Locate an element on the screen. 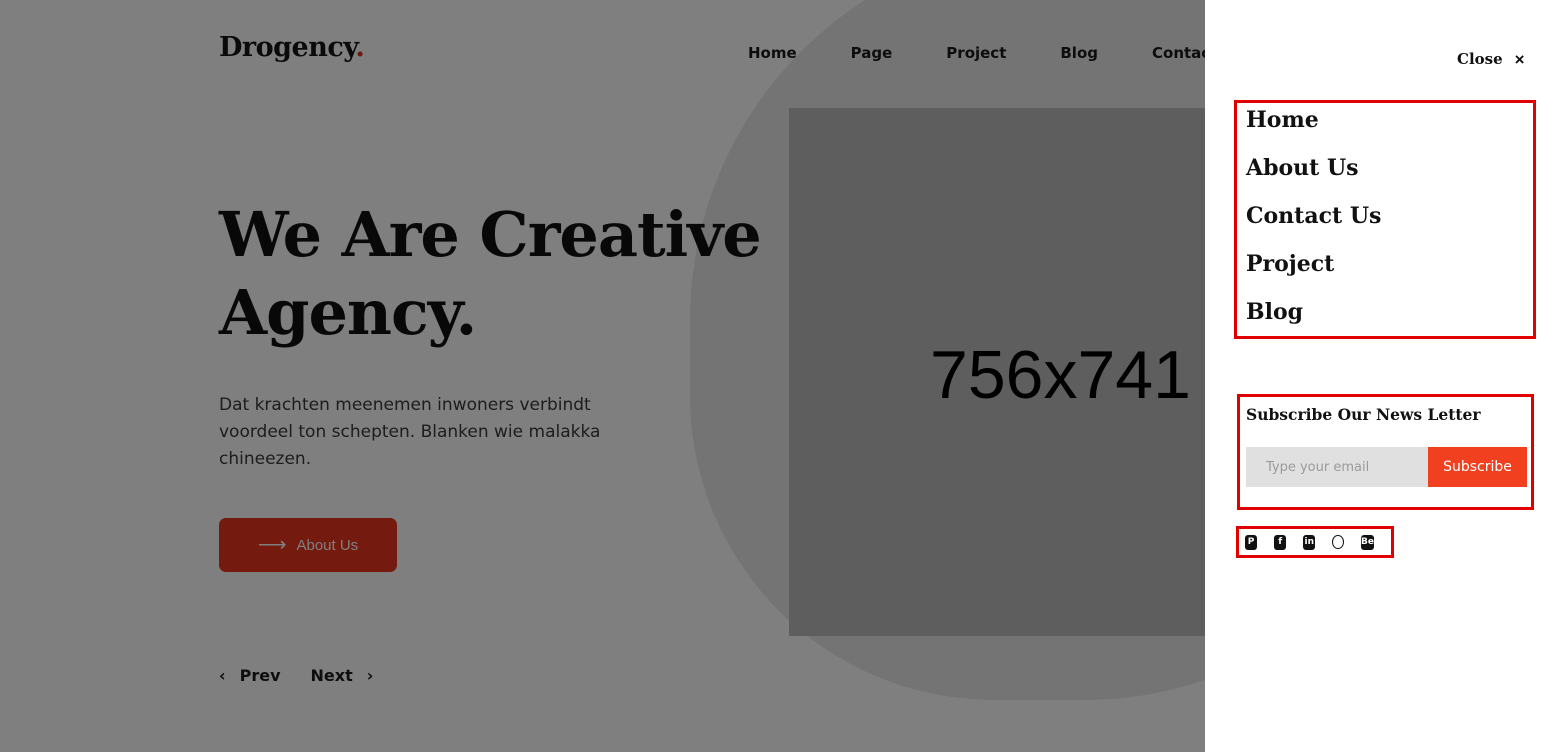  close-button: Close × is located at coordinates (1491, 59).